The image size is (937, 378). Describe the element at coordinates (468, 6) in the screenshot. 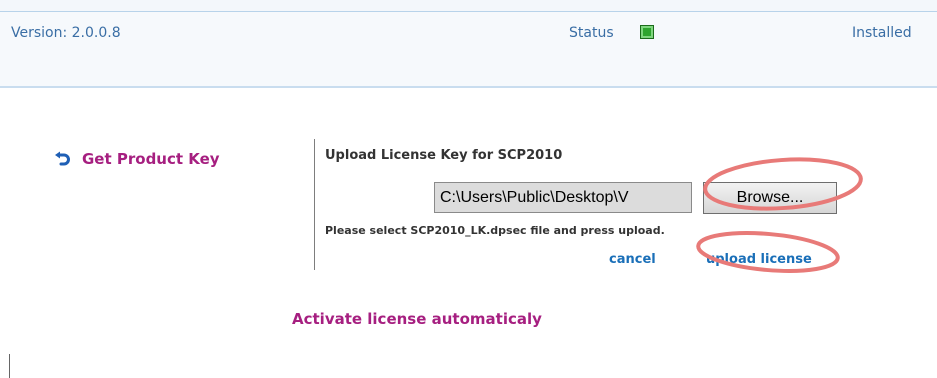

I see `top-band` at that location.